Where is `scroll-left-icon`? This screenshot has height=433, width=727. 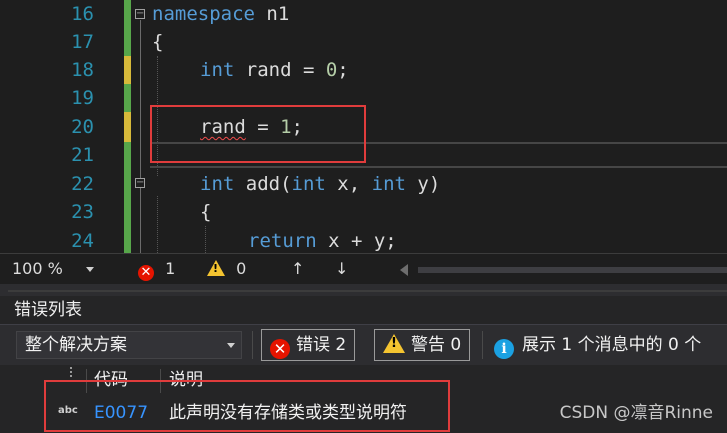
scroll-left-icon is located at coordinates (404, 270).